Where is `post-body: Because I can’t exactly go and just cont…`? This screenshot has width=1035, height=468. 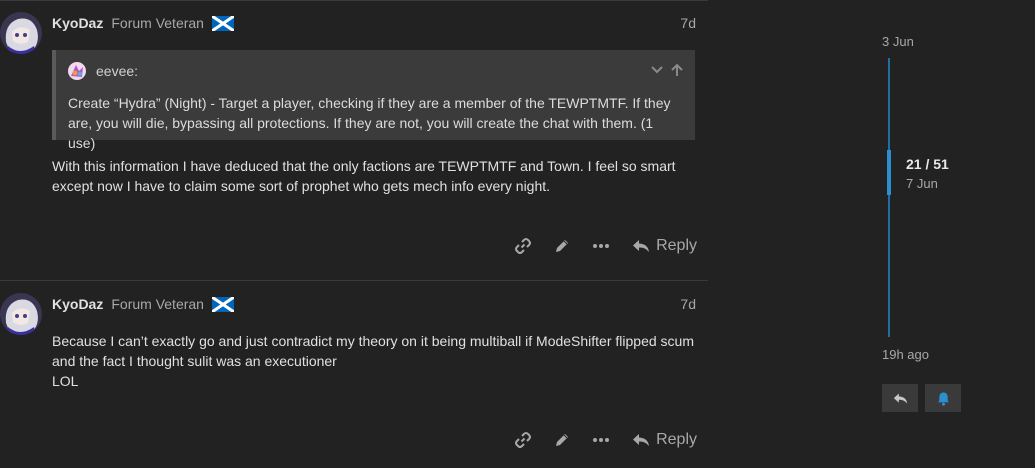 post-body: Because I can’t exactly go and just cont… is located at coordinates (374, 361).